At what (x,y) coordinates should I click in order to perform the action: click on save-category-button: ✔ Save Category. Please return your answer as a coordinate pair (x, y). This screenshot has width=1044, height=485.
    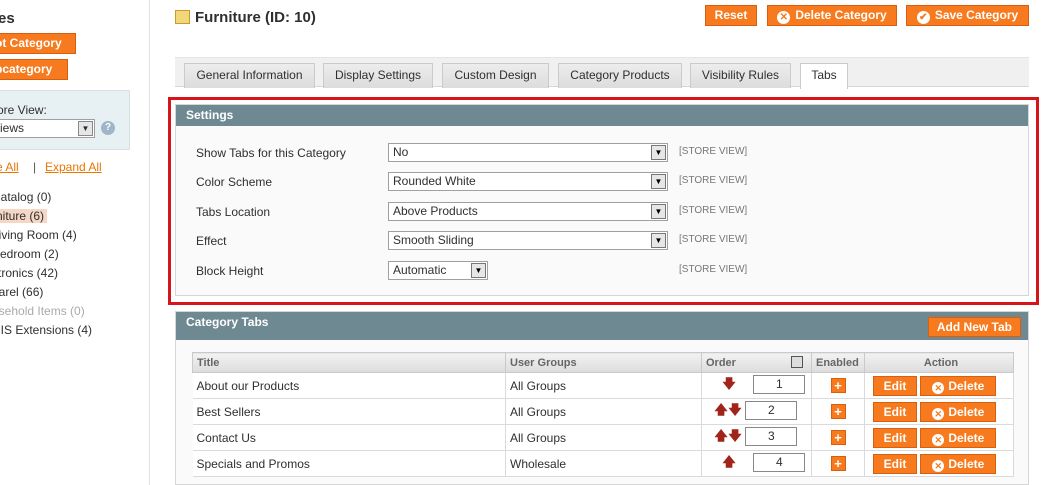
    Looking at the image, I should click on (967, 15).